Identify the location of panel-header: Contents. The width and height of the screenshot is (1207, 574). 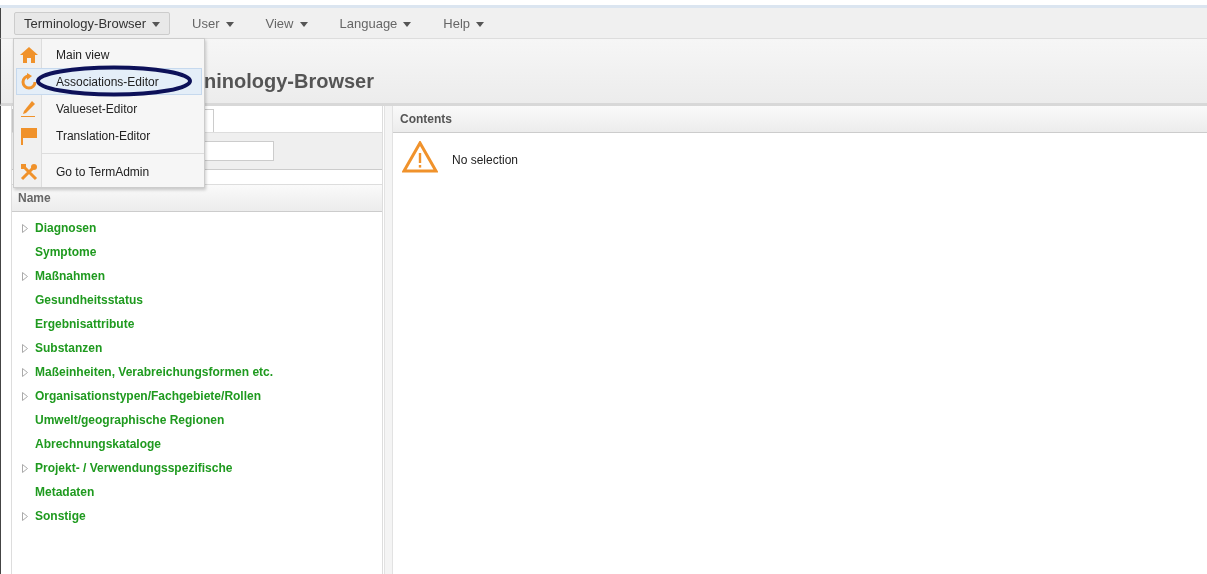
(800, 119).